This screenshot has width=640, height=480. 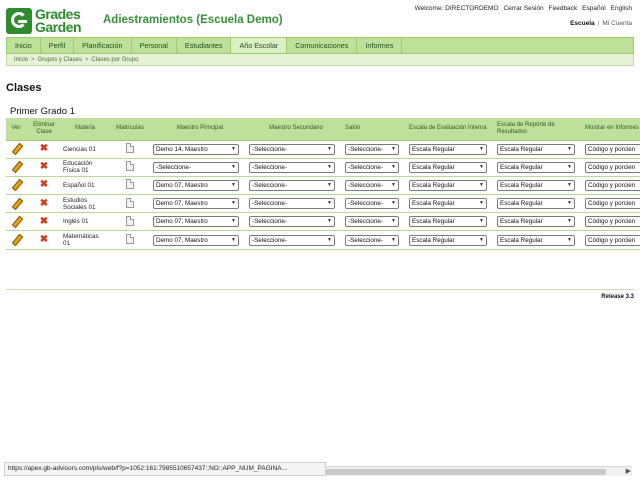 What do you see at coordinates (628, 472) in the screenshot?
I see `scroll-right-arrow-icon: ▶` at bounding box center [628, 472].